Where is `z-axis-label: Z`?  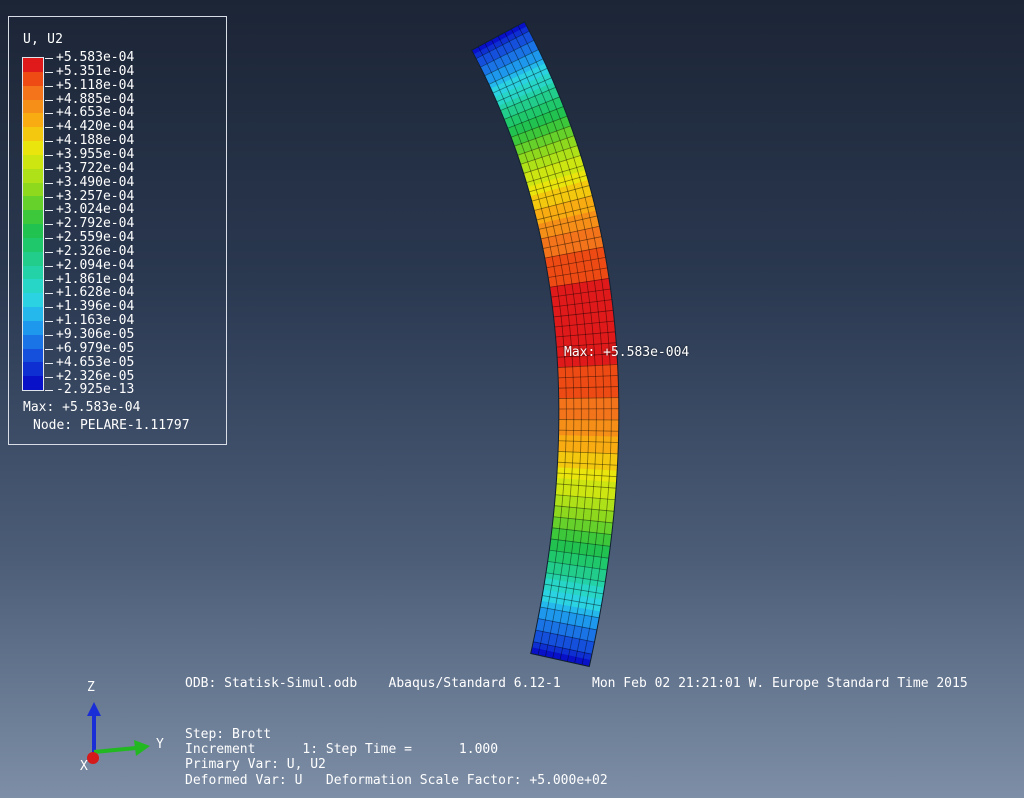
z-axis-label: Z is located at coordinates (91, 687).